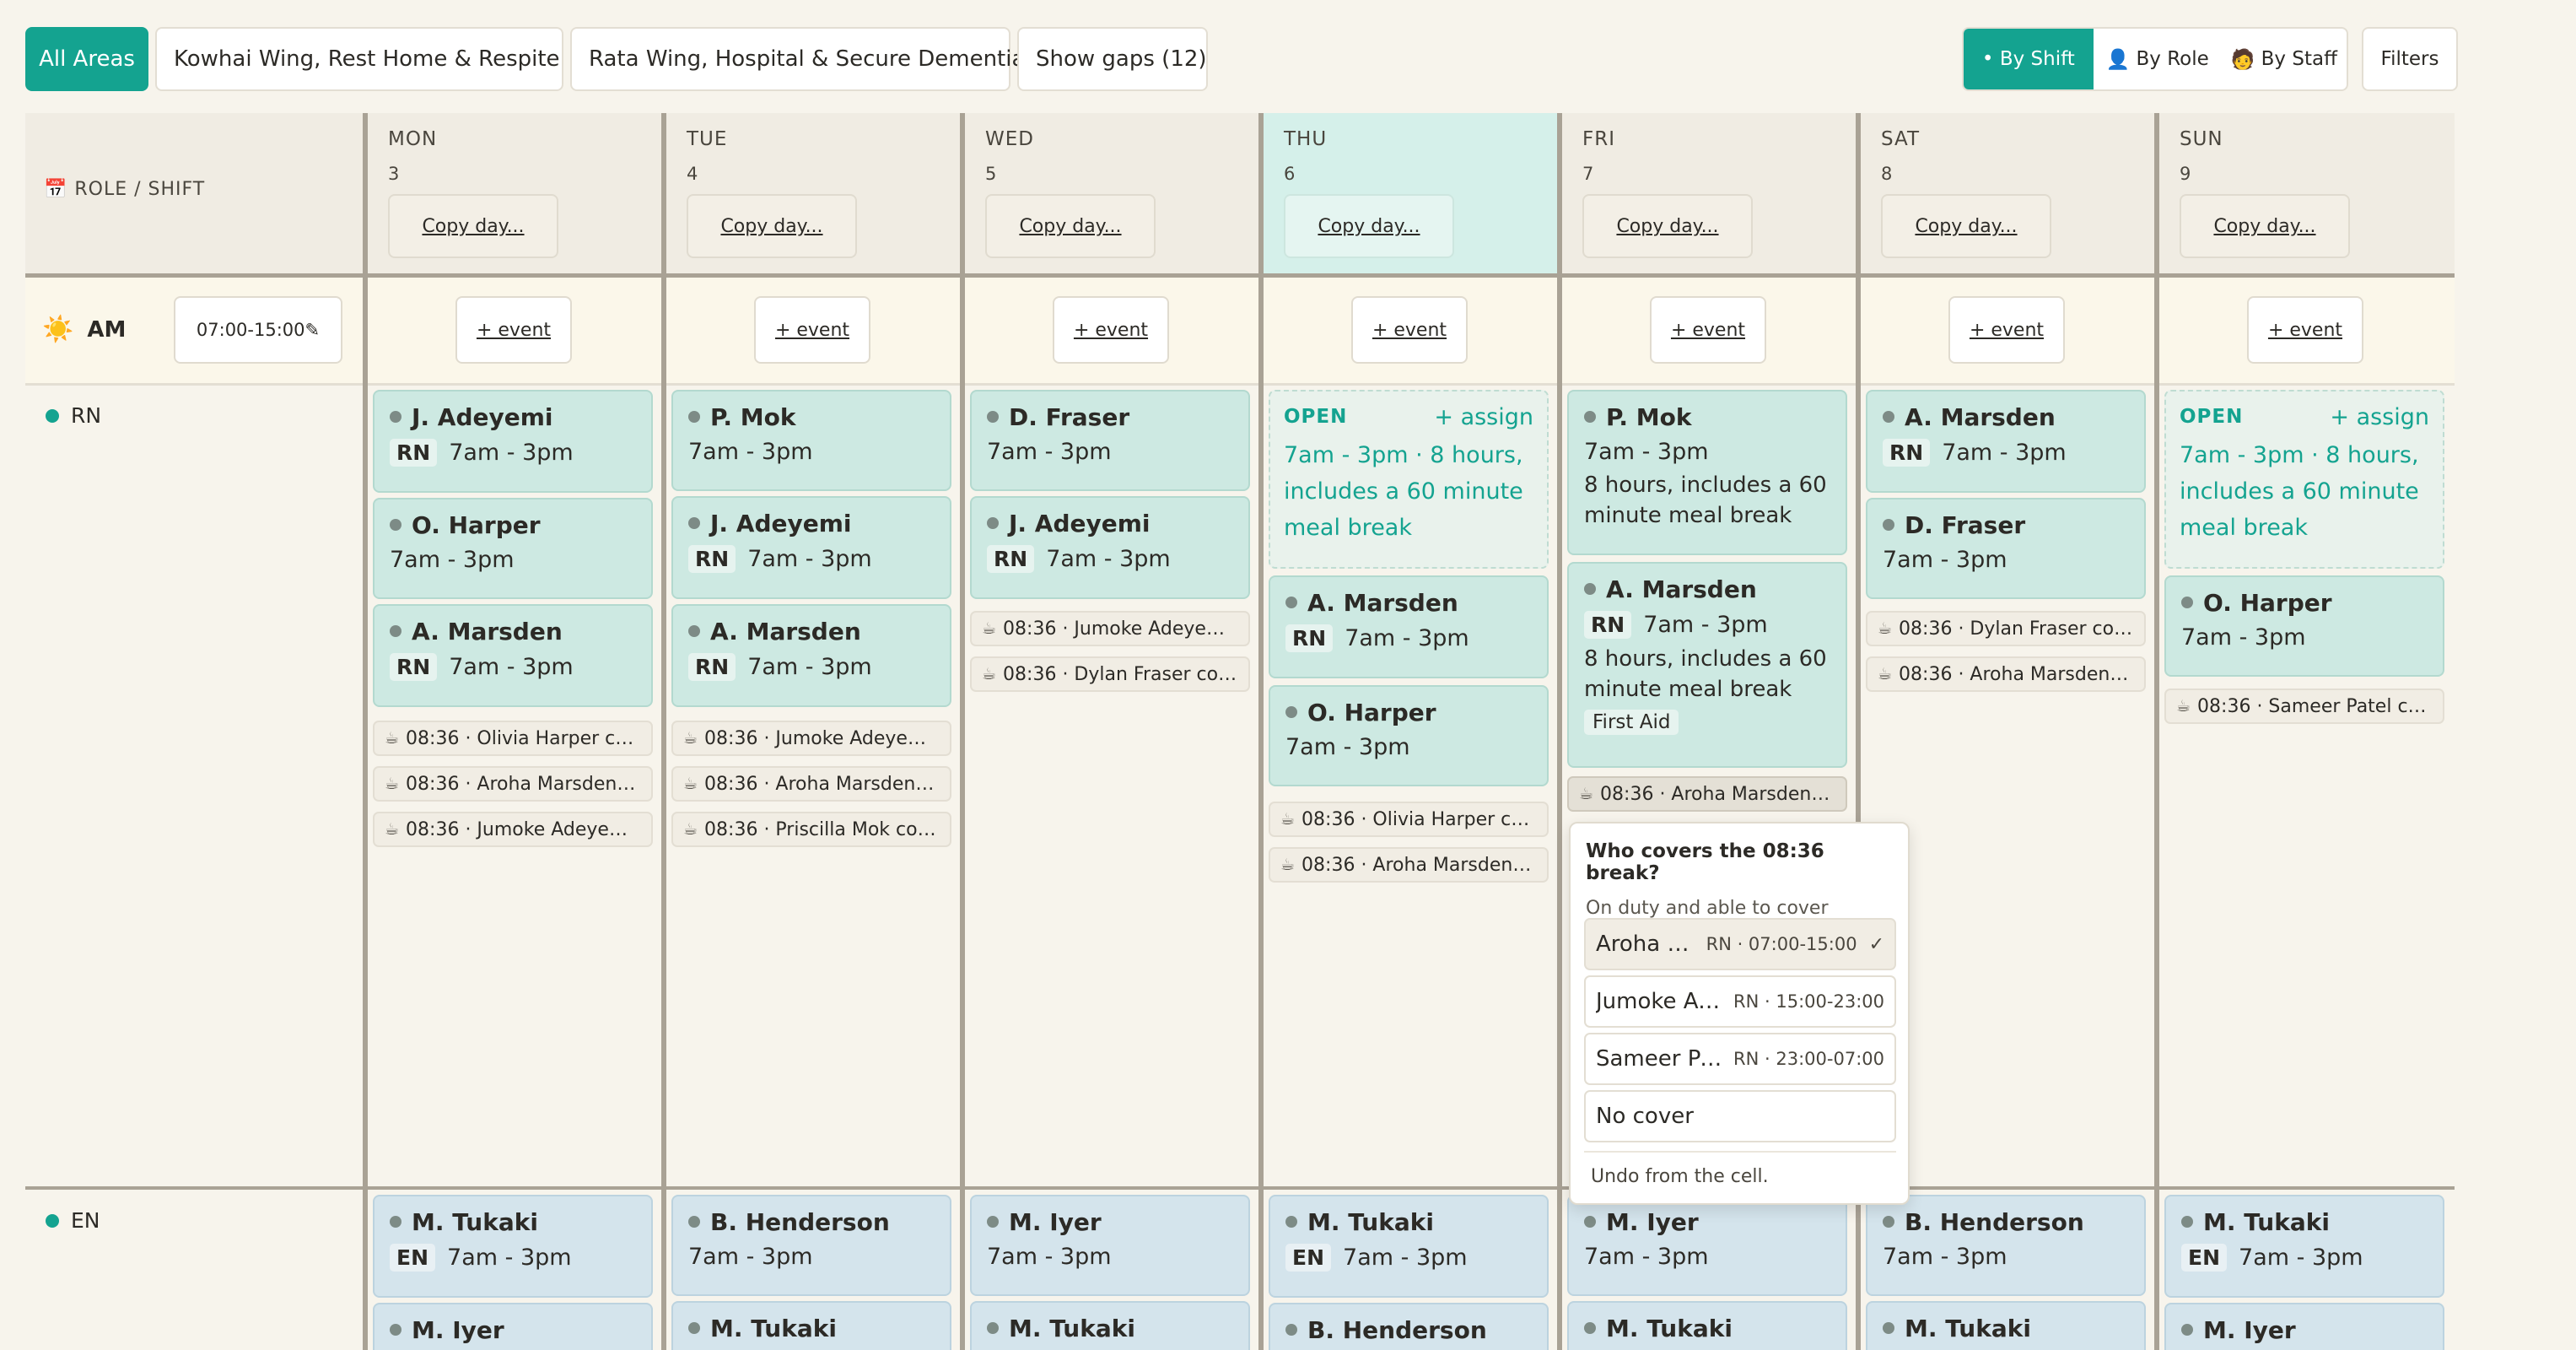  I want to click on add-event-button-fri: + event, so click(1708, 330).